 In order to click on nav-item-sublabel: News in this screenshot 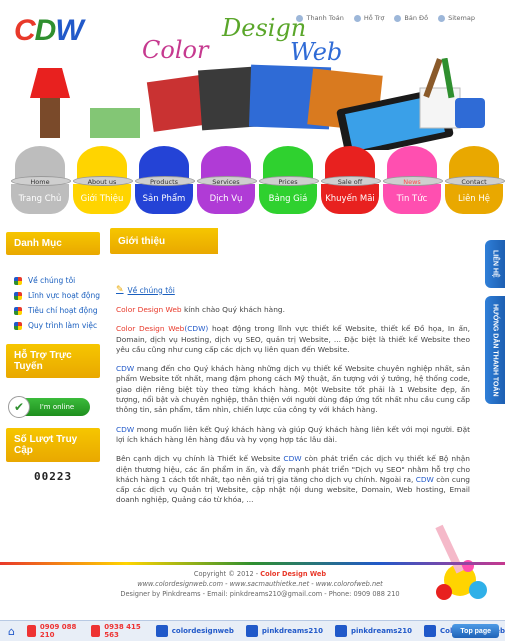, I will do `click(412, 182)`.